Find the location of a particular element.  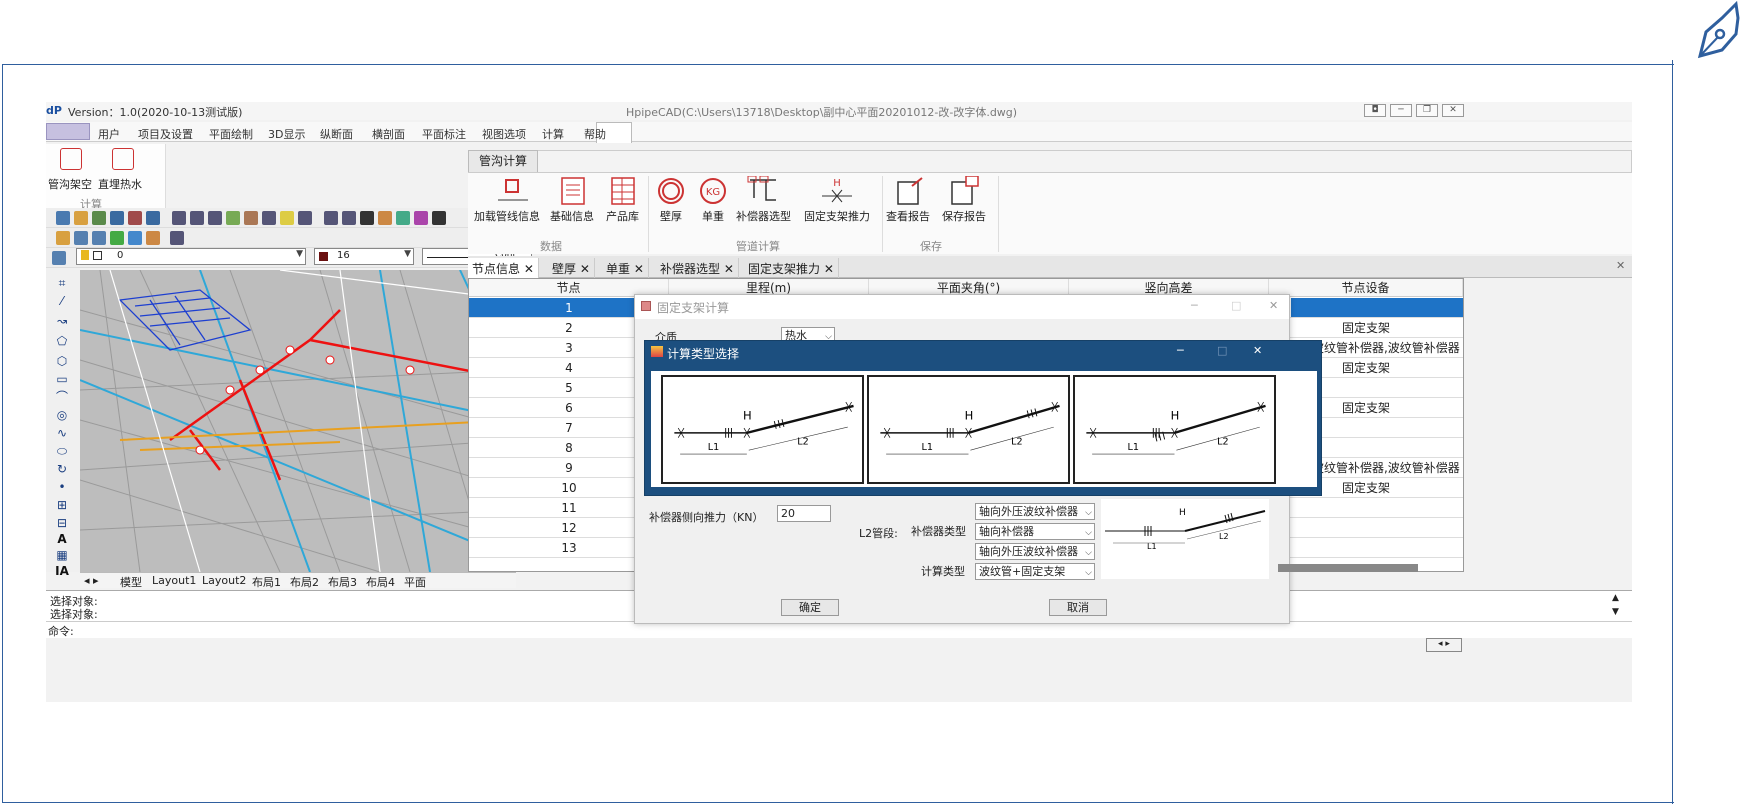

polygon-icon: ⬠ is located at coordinates (62, 341).